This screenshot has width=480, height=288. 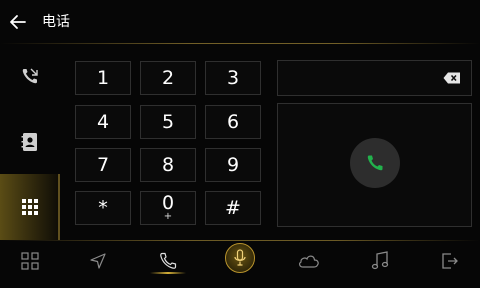 What do you see at coordinates (233, 122) in the screenshot?
I see `key-6: 6` at bounding box center [233, 122].